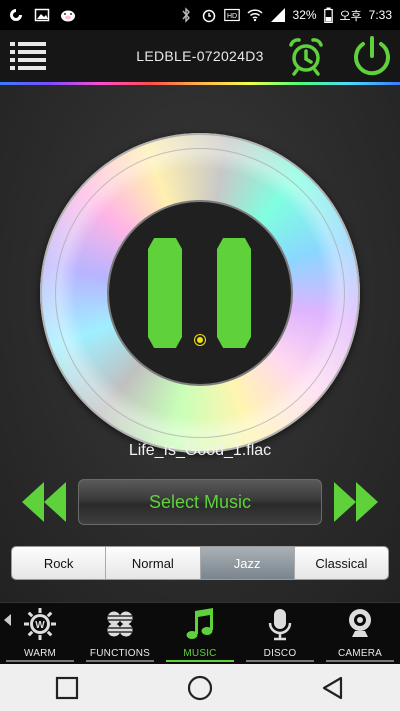 This screenshot has width=400, height=711. I want to click on tab-functions: FUNCTIONS, so click(120, 634).